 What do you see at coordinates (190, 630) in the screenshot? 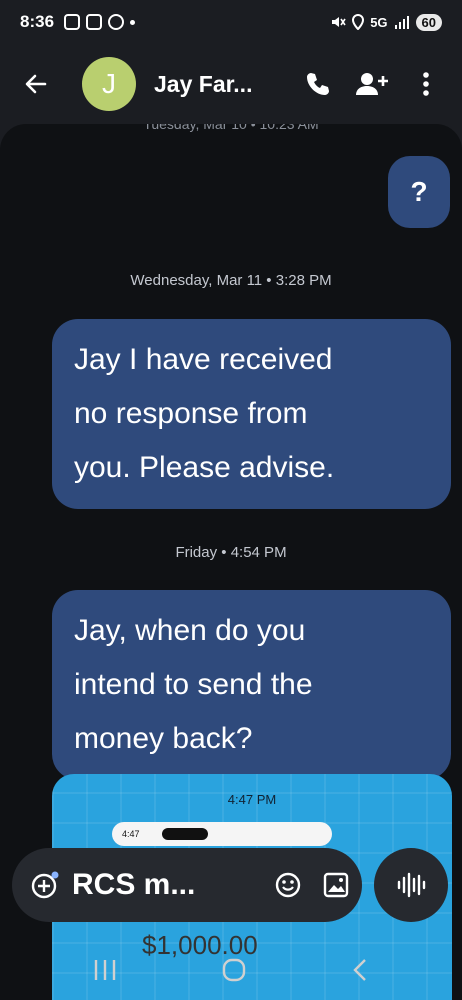
I see `message-line: Jay, when do you` at bounding box center [190, 630].